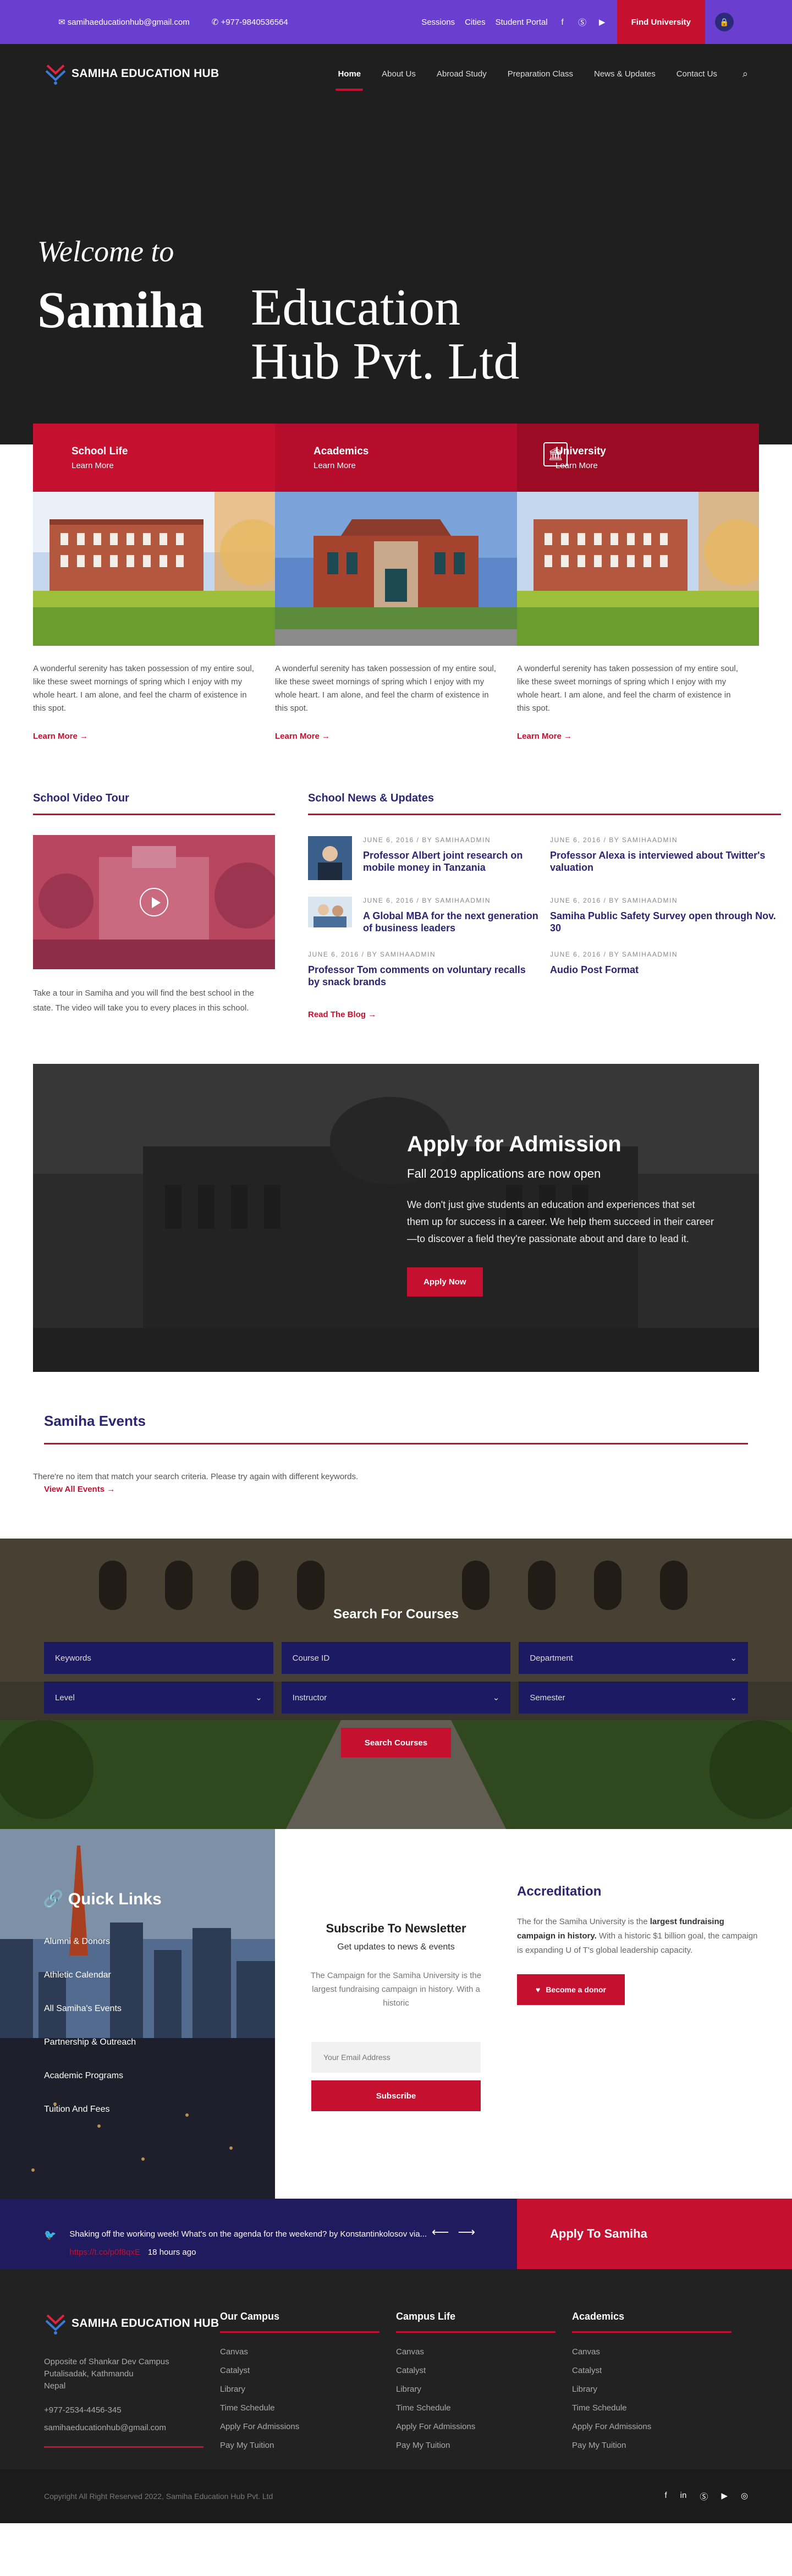 The height and width of the screenshot is (2576, 792). Describe the element at coordinates (396, 1658) in the screenshot. I see `course-id-input: Course ID` at that location.